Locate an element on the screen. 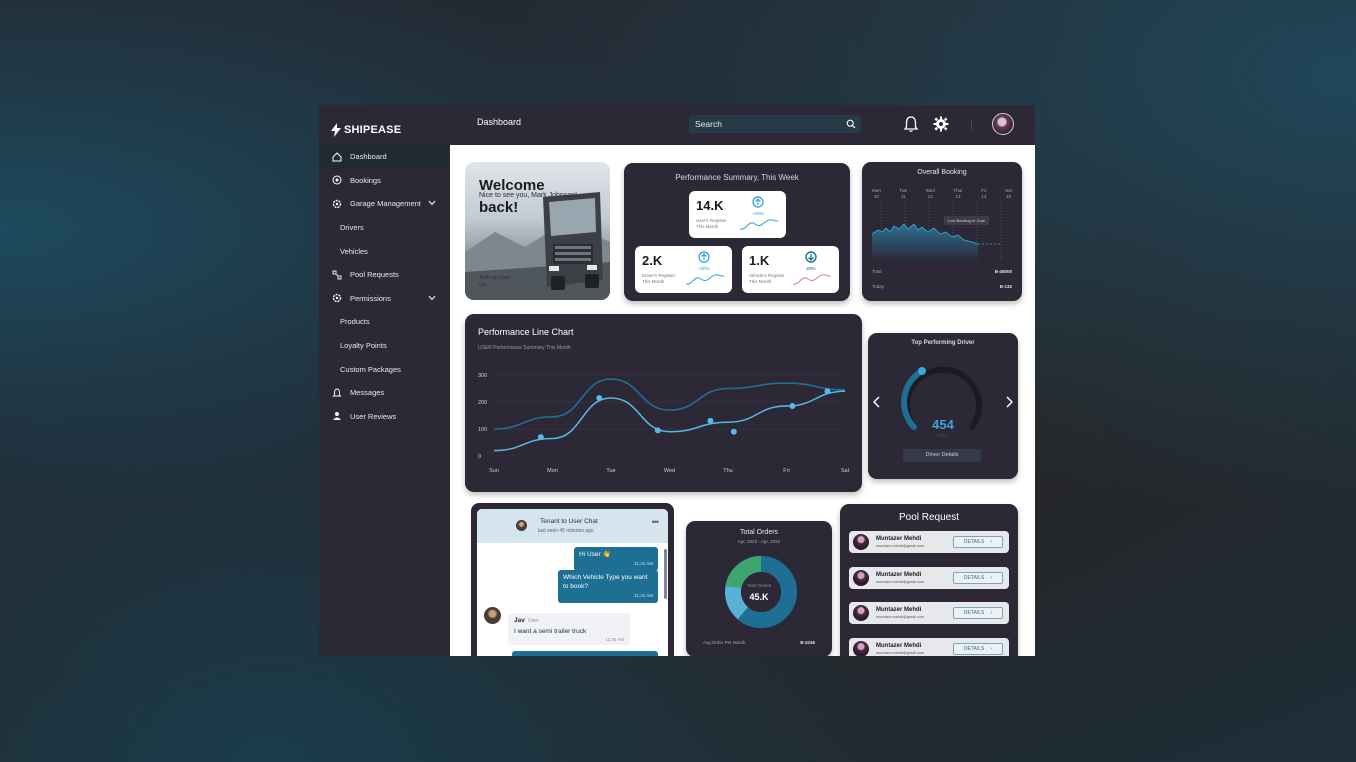  incoming-time: 11:35 AM is located at coordinates (614, 639).